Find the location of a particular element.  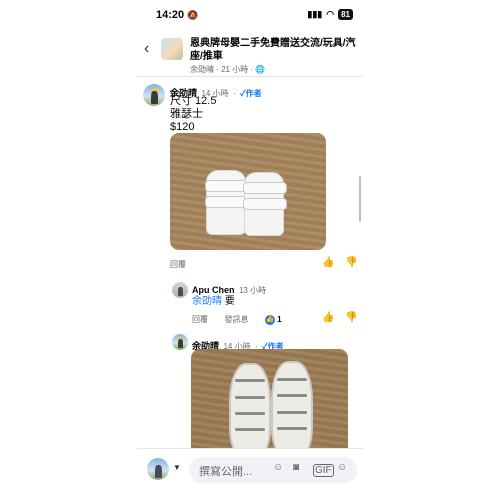

composer-bar: ▼ 撰寫公開... ☺ ◙ GIF ☺ is located at coordinates (250, 474).